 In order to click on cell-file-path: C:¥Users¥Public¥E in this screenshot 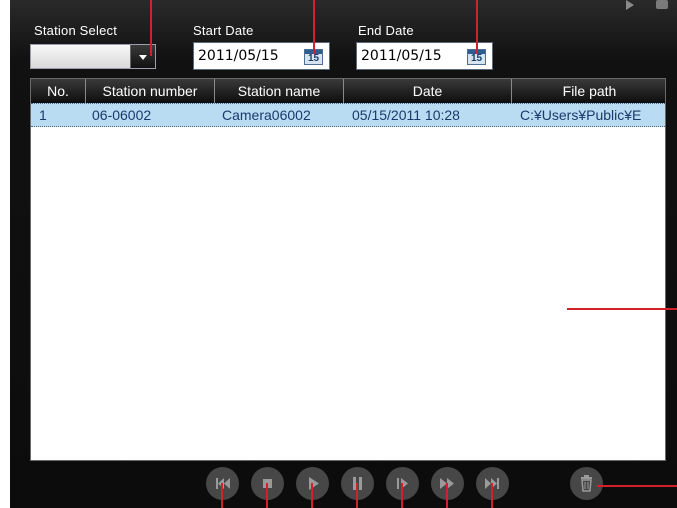, I will do `click(581, 115)`.